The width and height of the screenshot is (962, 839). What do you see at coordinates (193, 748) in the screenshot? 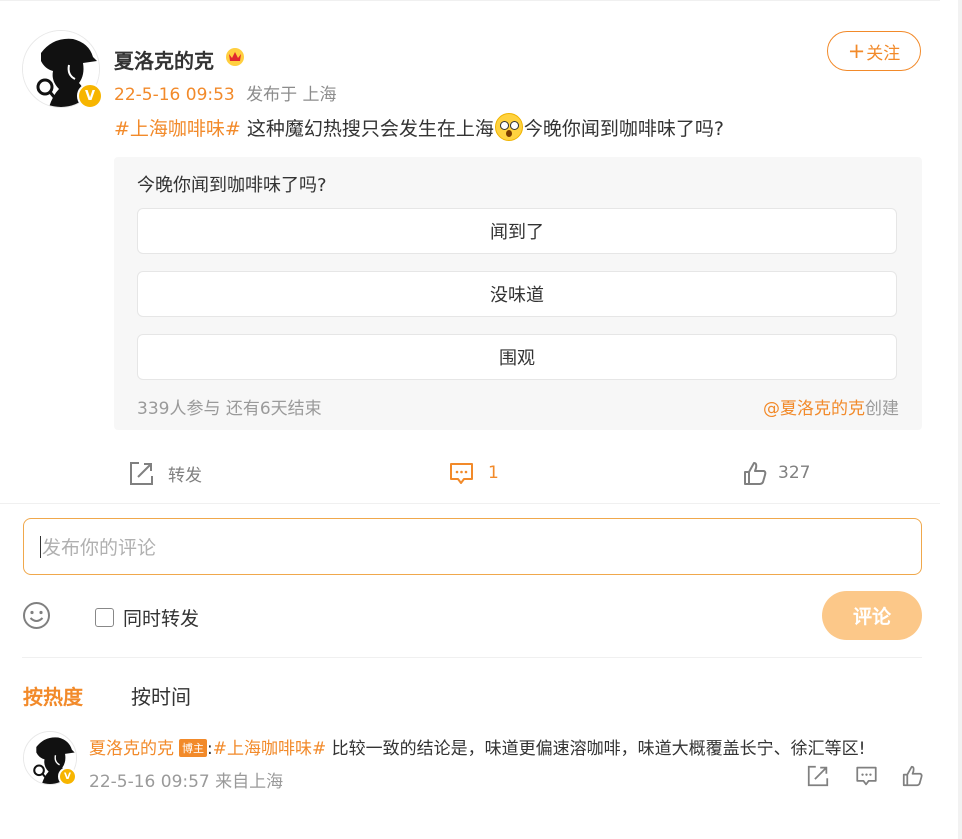
I see `author-badge: 博主` at bounding box center [193, 748].